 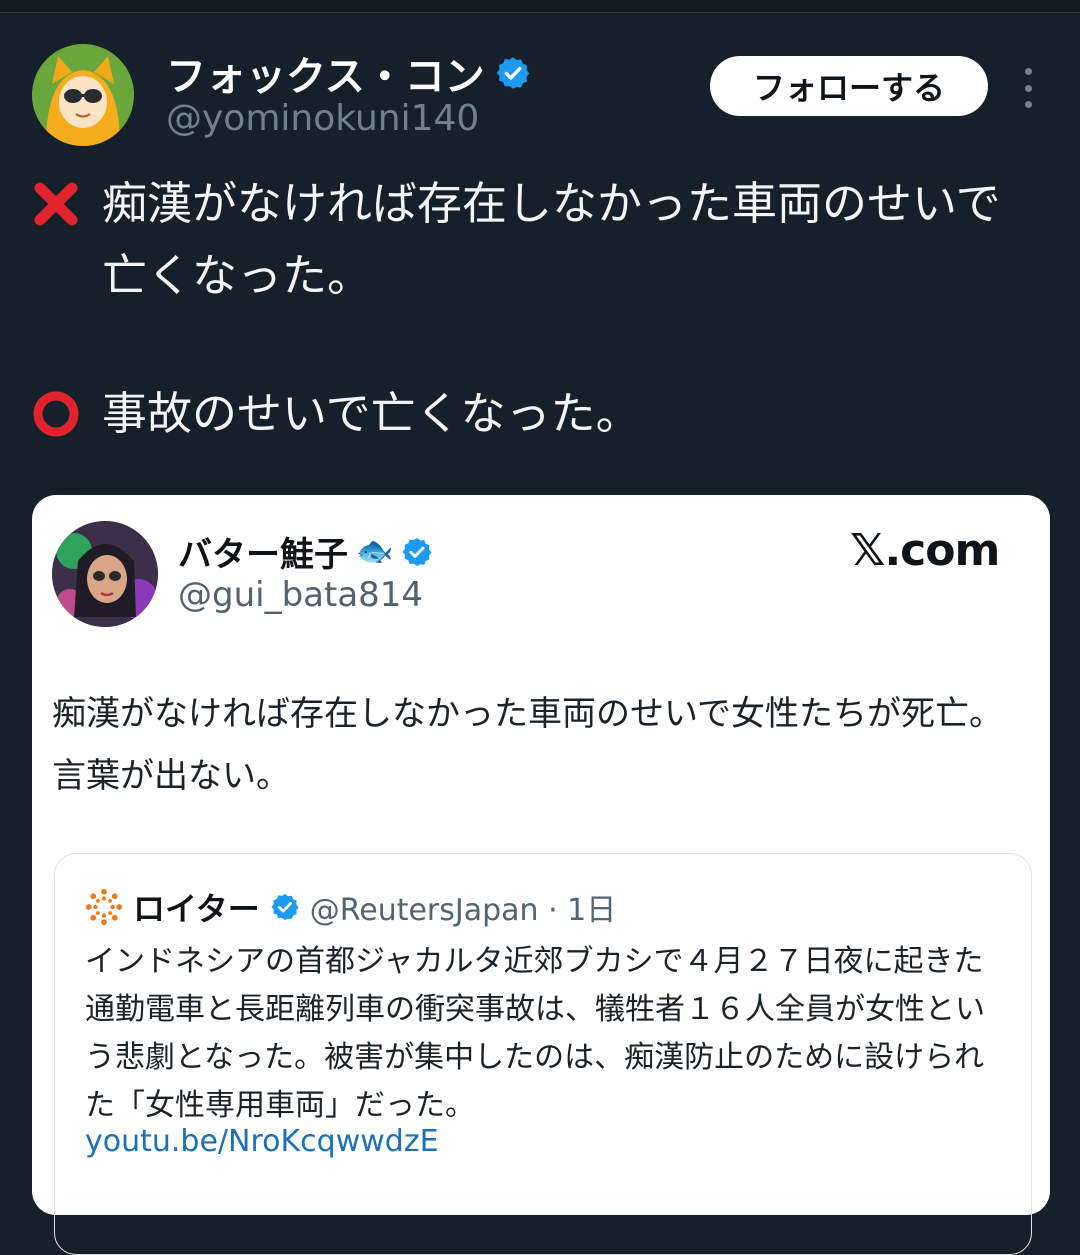 I want to click on nested-post-header: ロイター @ReutersJapan · 1日, so click(x=350, y=907).